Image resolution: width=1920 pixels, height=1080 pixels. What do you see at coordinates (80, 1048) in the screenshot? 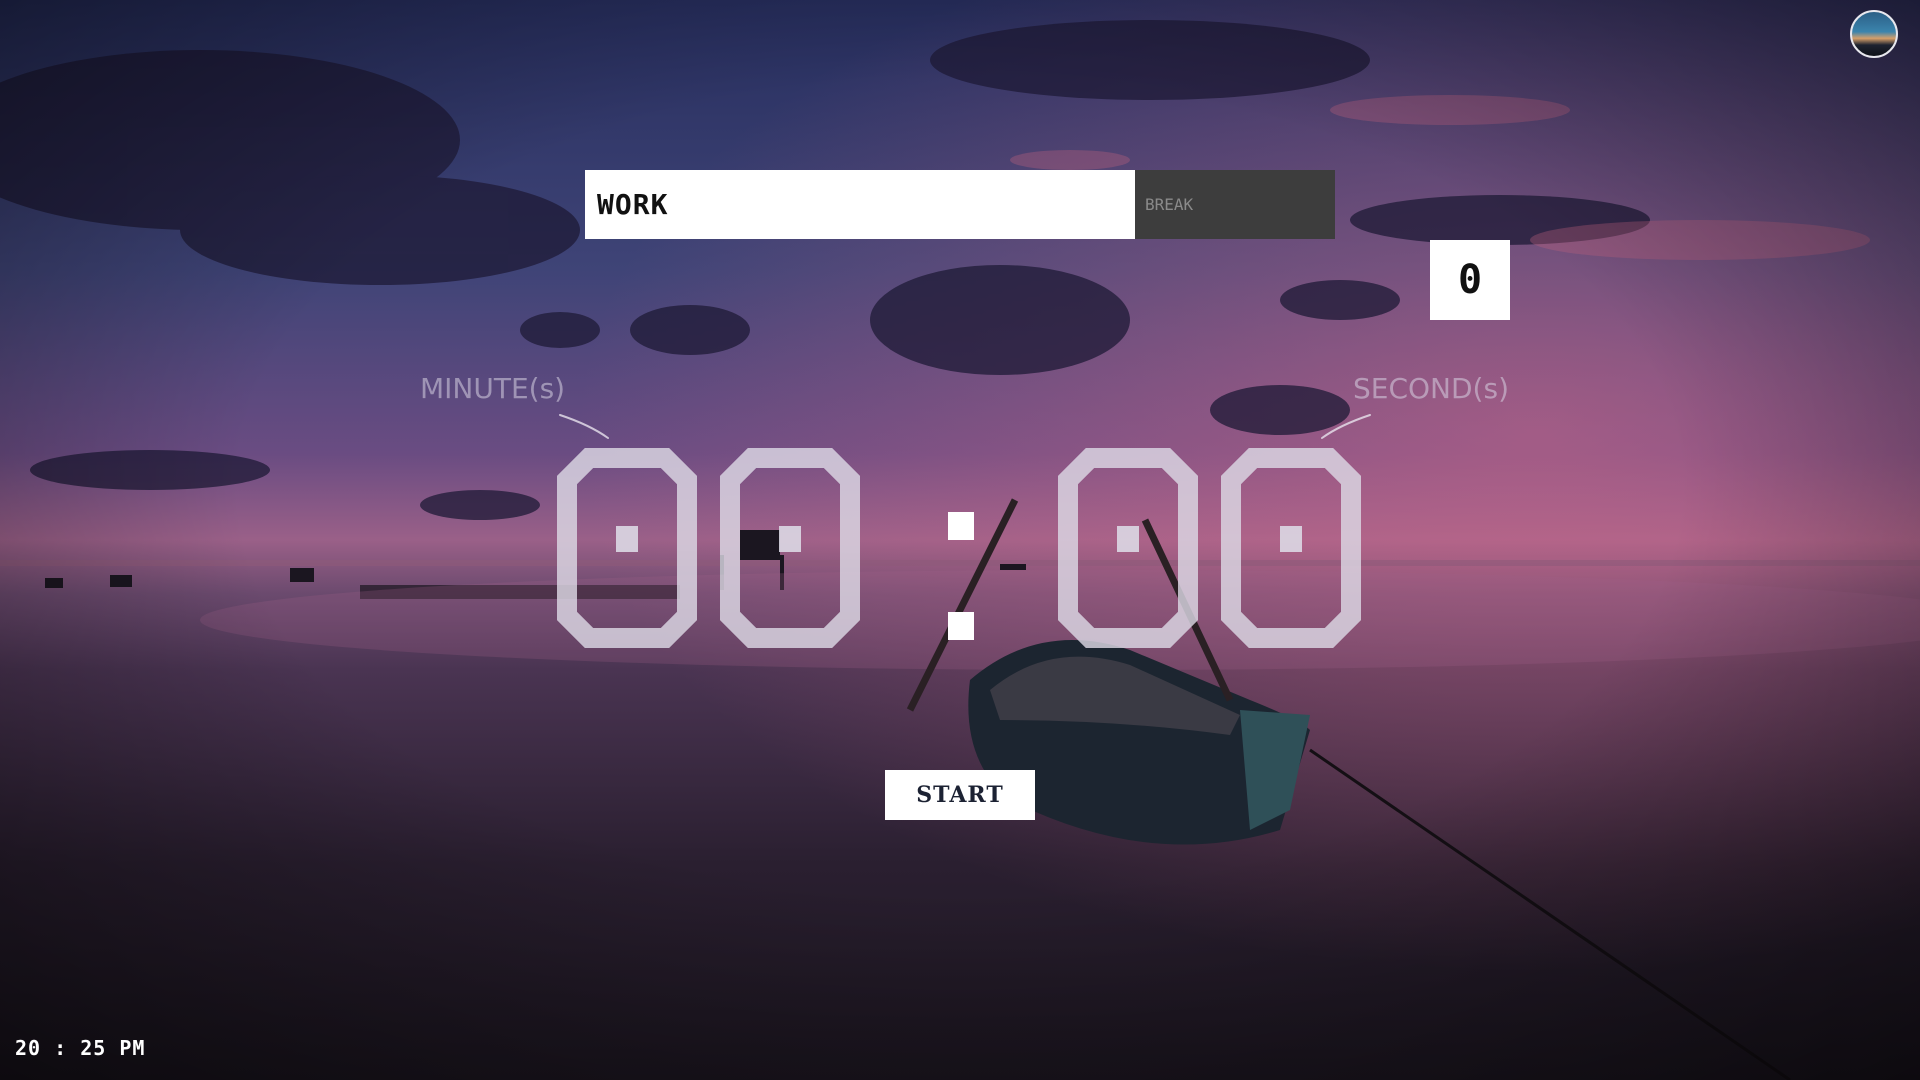
I see `clock-time: 20 : 25 PM` at bounding box center [80, 1048].